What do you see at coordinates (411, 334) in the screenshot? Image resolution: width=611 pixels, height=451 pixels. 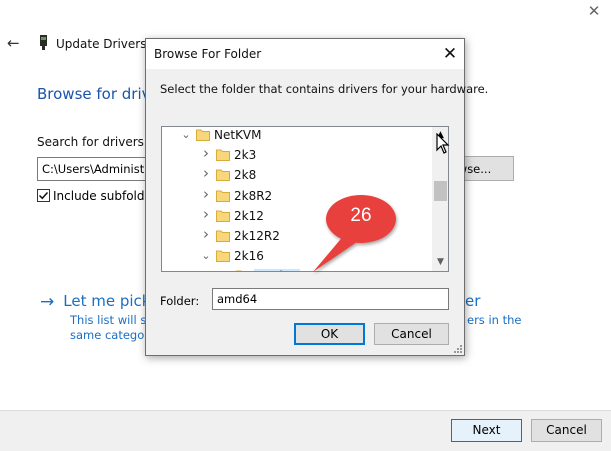 I see `dialog-cancel-button: Cancel` at bounding box center [411, 334].